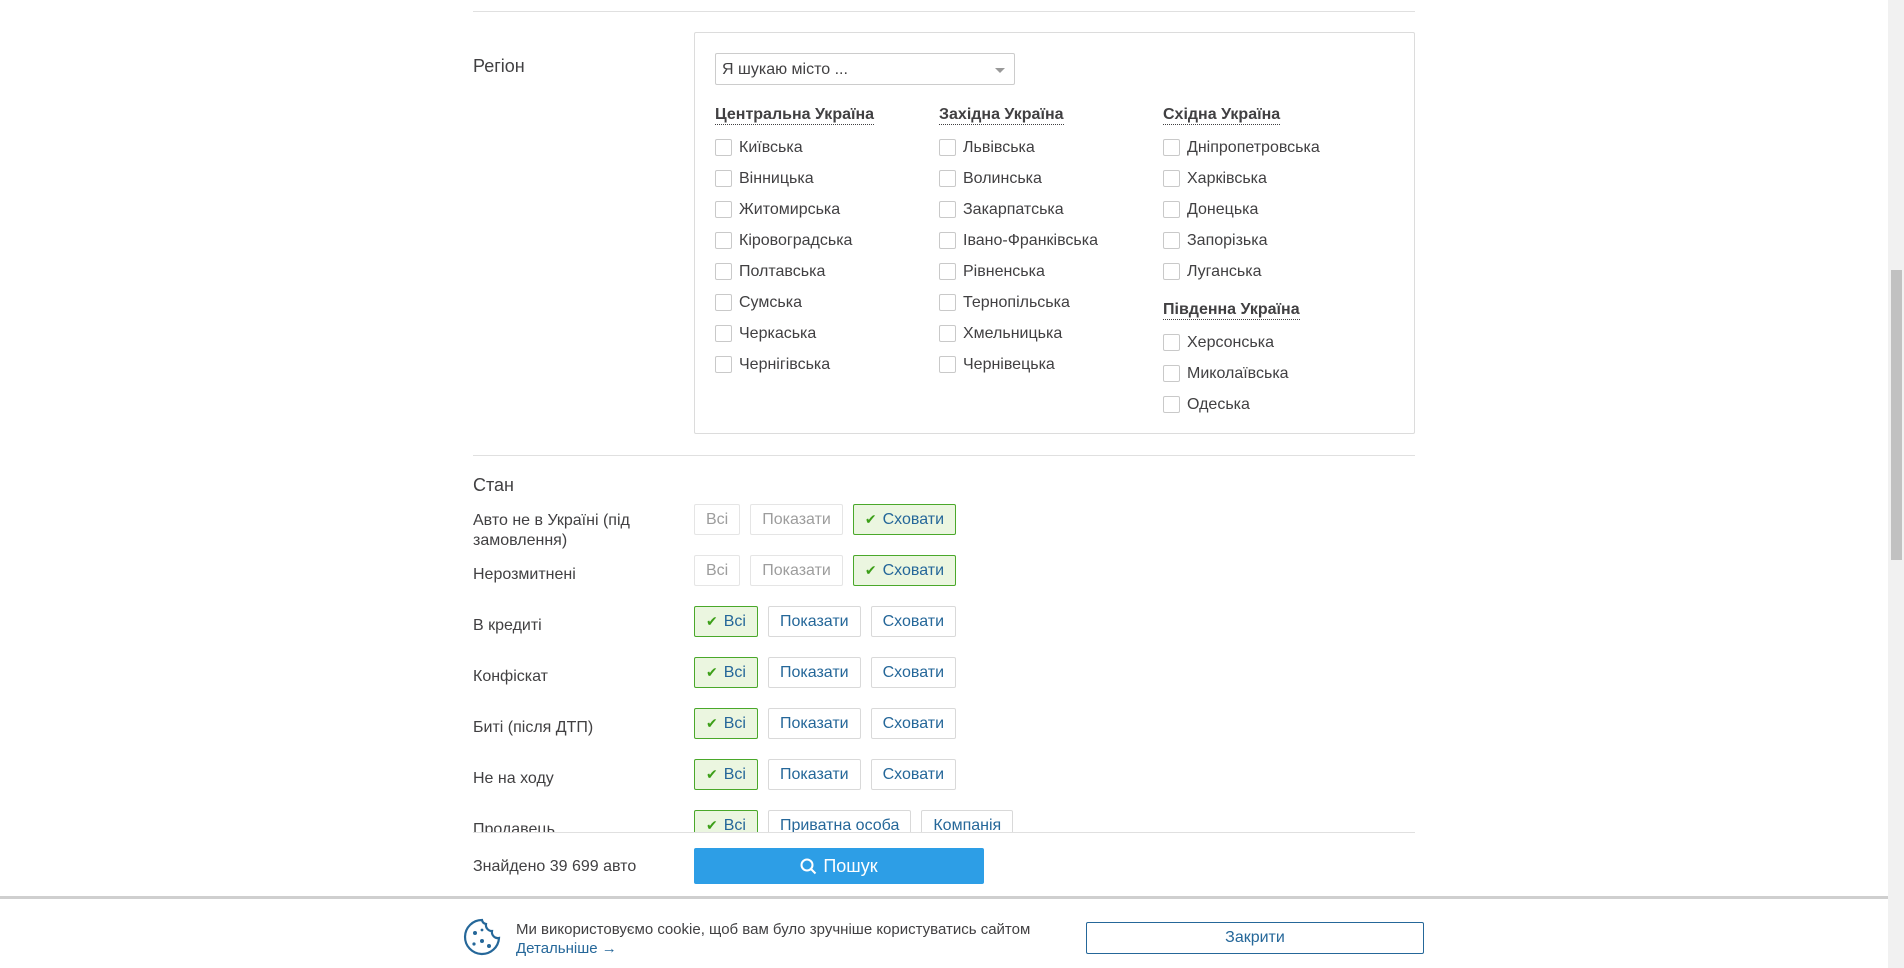 Image resolution: width=1904 pixels, height=968 pixels. Describe the element at coordinates (1241, 147) in the screenshot. I see `region-checkbox-row: Дніпропетровська` at that location.